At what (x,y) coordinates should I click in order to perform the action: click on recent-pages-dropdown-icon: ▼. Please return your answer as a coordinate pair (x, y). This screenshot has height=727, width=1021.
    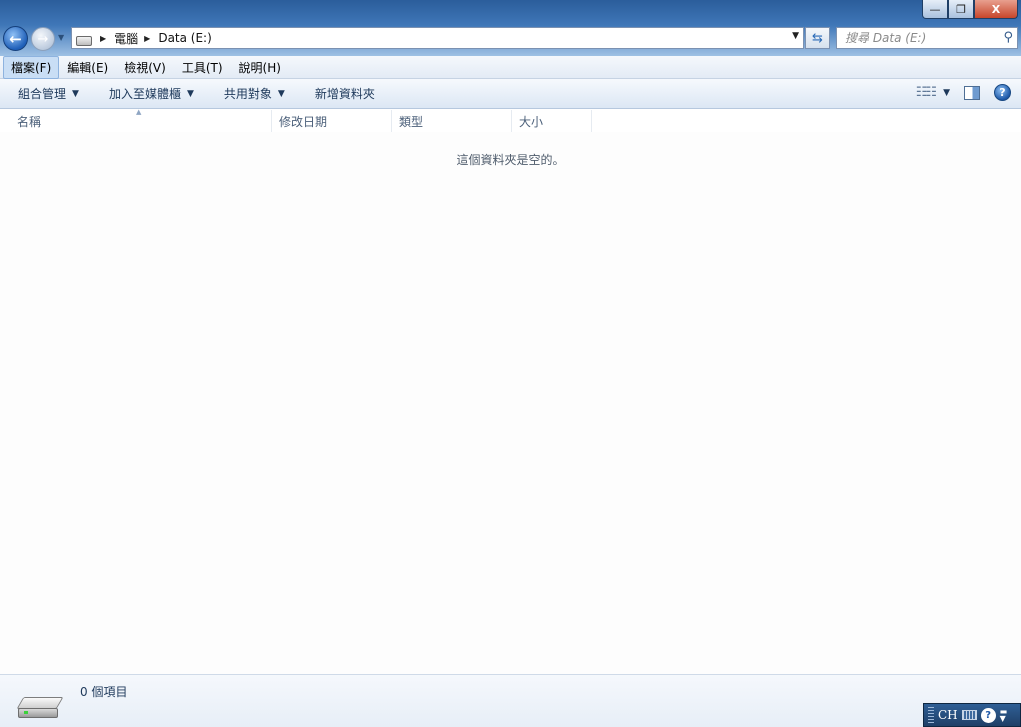
    Looking at the image, I should click on (61, 37).